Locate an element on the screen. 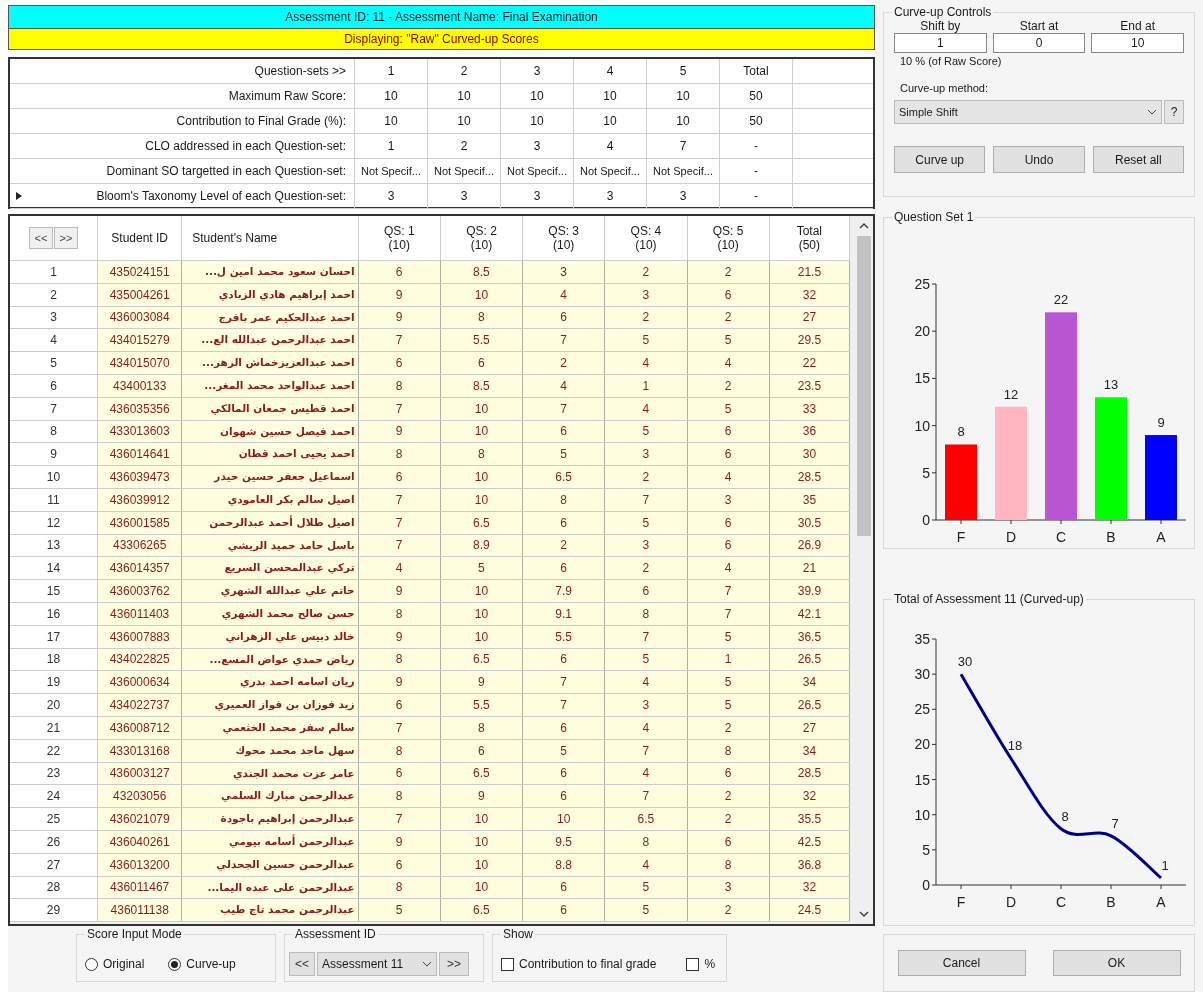 This screenshot has width=1203, height=992. column-header: QS: 4 is located at coordinates (646, 231).